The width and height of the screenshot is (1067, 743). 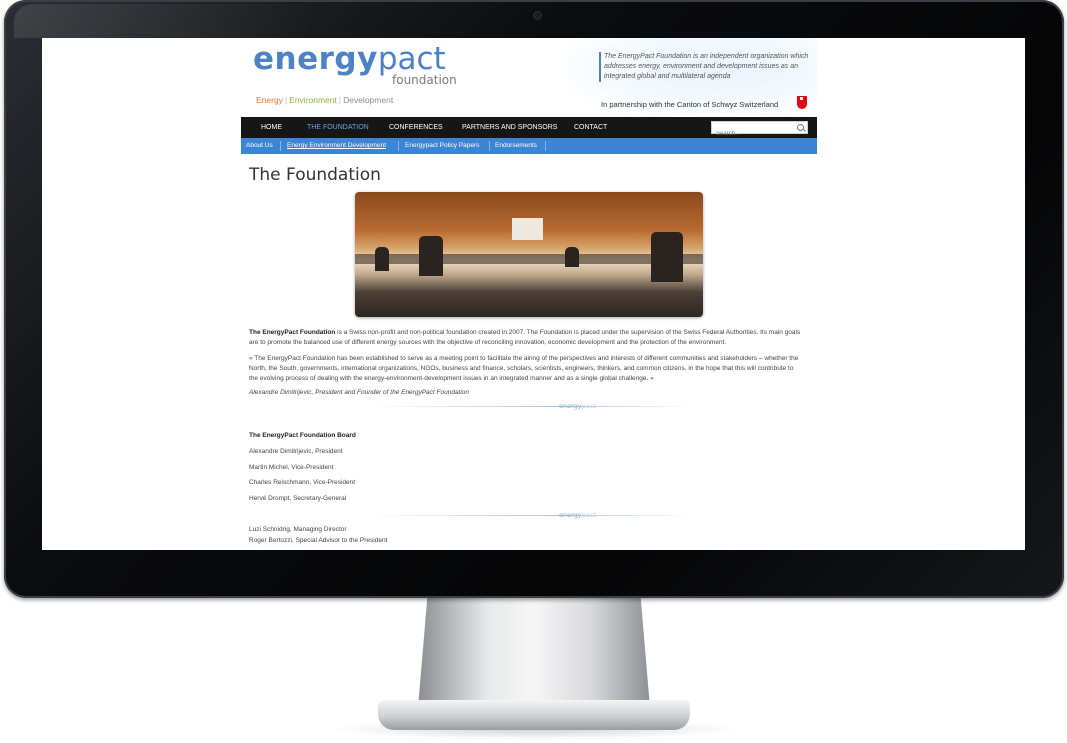 What do you see at coordinates (302, 482) in the screenshot?
I see `board-member: Charles Reischmann, Vice-President` at bounding box center [302, 482].